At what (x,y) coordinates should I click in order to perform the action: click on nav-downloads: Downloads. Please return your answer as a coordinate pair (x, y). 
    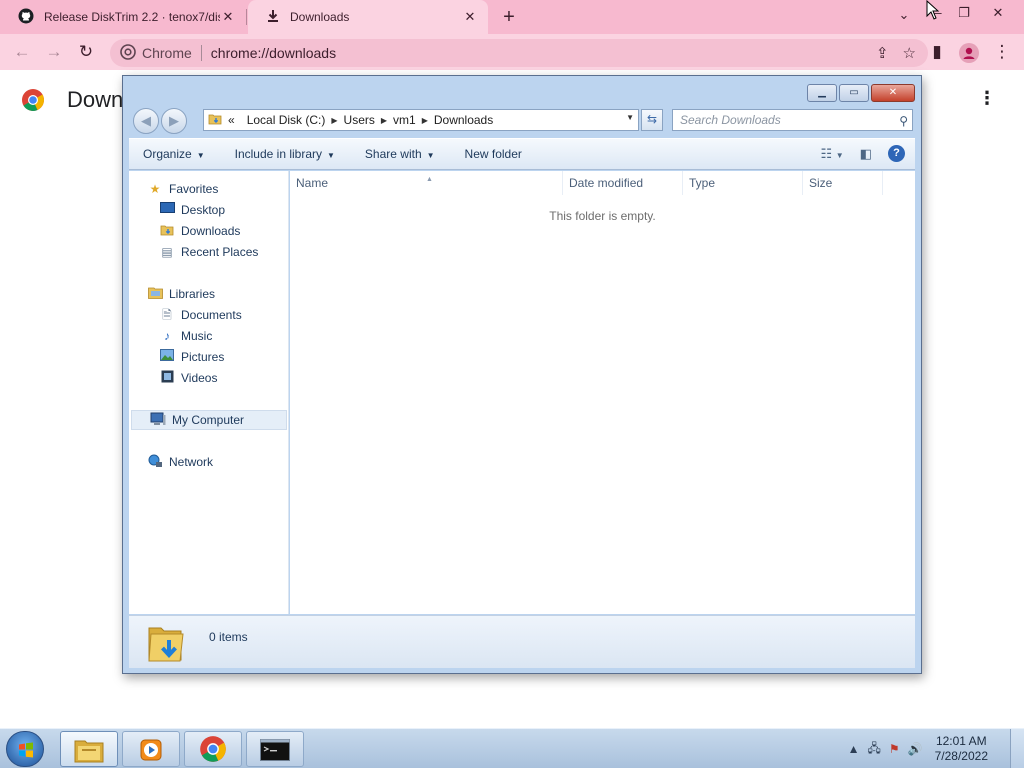
    Looking at the image, I should click on (199, 231).